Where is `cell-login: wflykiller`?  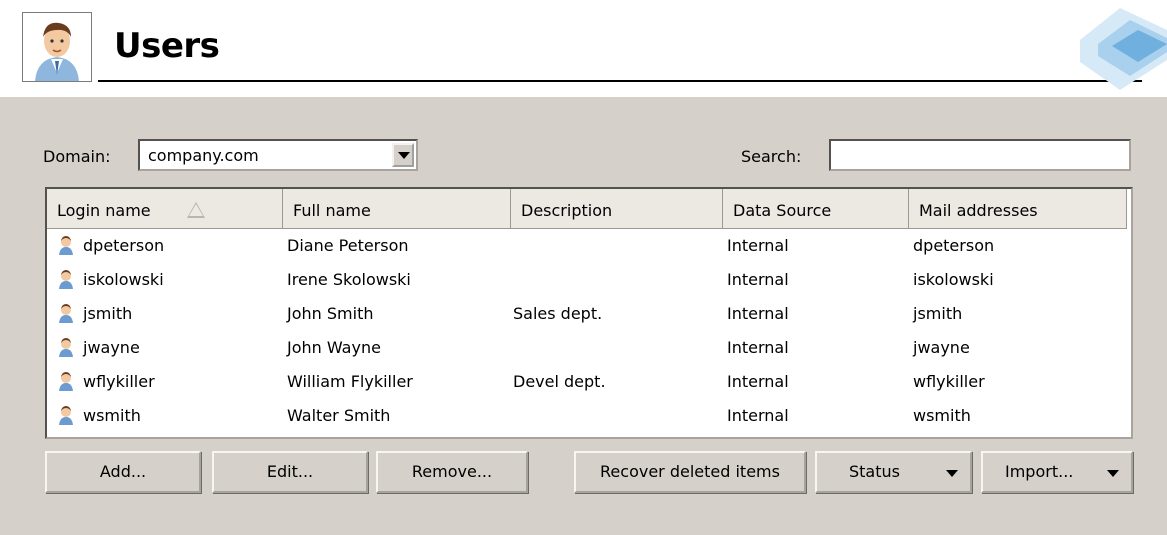 cell-login: wflykiller is located at coordinates (119, 381).